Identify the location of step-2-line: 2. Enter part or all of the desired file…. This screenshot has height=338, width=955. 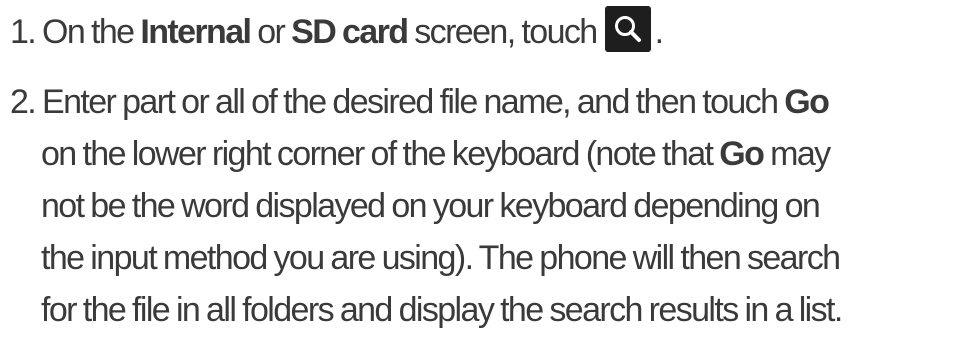
(426, 102).